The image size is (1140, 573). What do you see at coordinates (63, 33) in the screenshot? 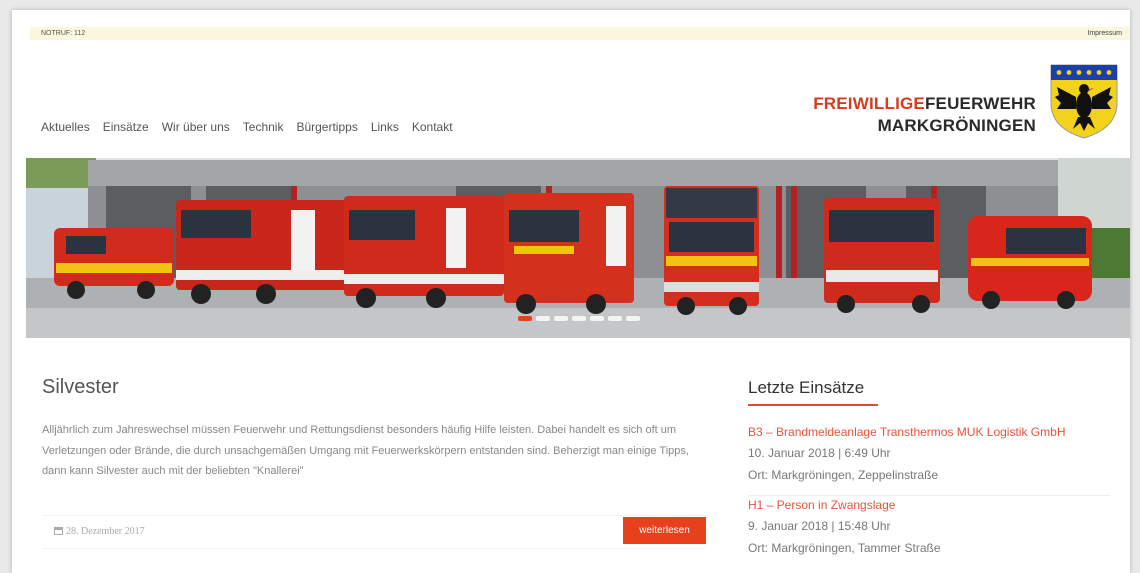
I see `emergency-number: NOTRUF: 112` at bounding box center [63, 33].